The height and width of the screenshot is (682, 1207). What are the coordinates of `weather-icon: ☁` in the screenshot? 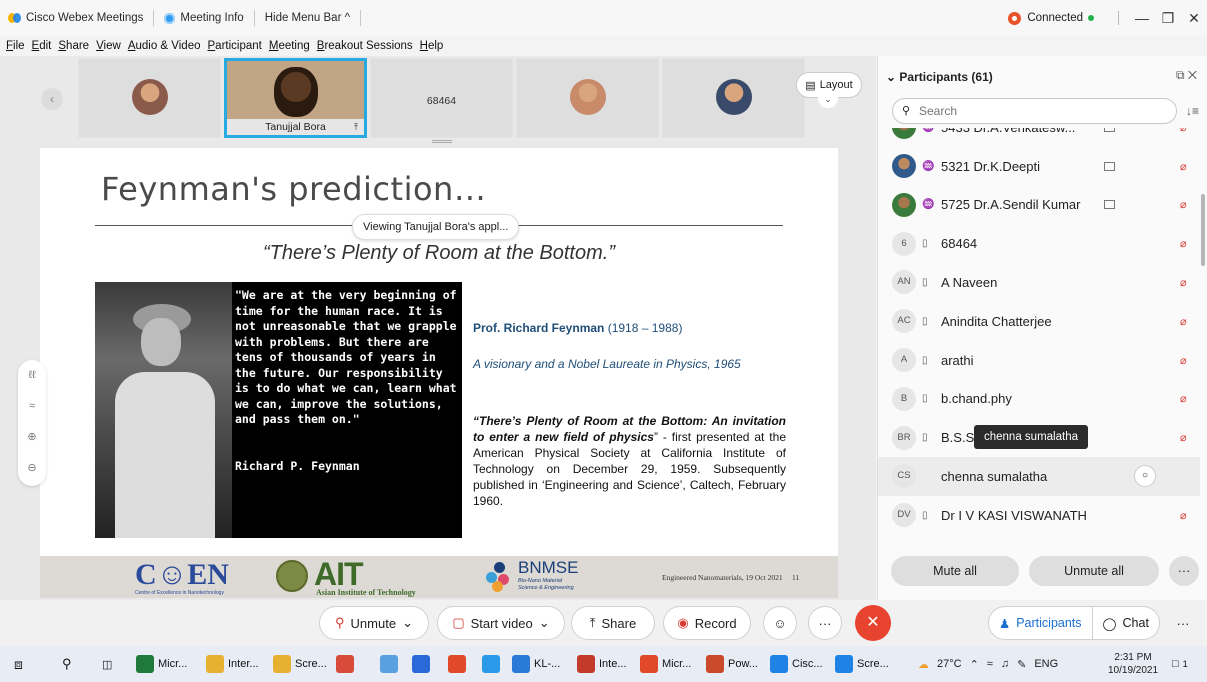 It's located at (923, 664).